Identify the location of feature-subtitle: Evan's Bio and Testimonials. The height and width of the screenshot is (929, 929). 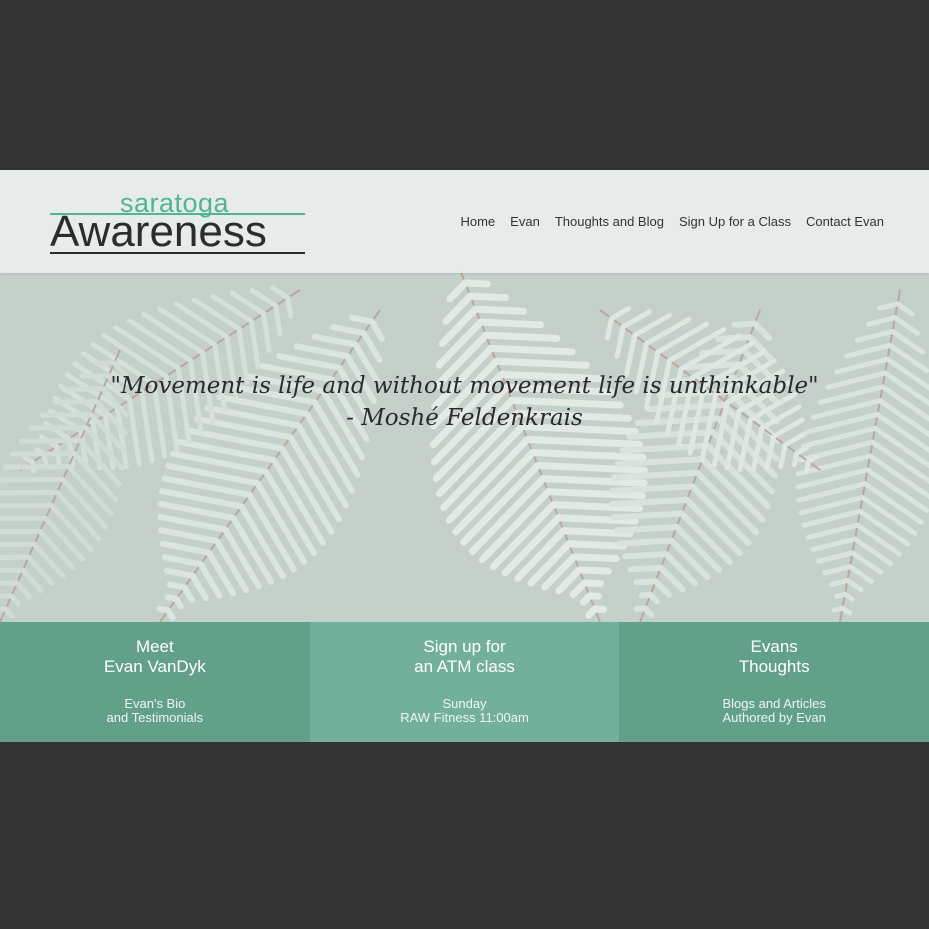
(155, 711).